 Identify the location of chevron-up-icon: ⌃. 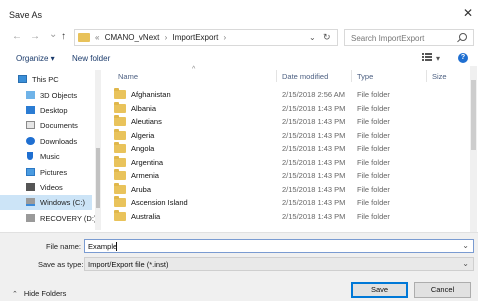
(15, 294).